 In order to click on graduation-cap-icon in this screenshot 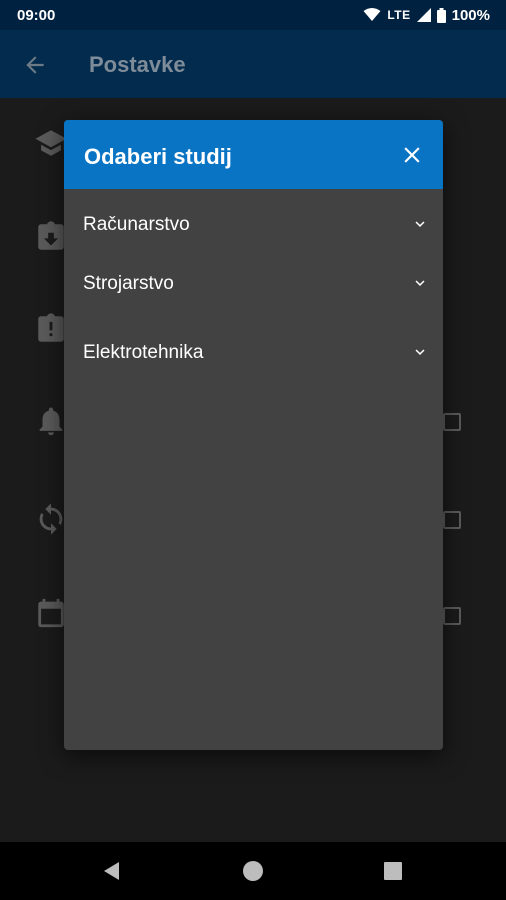, I will do `click(51, 143)`.